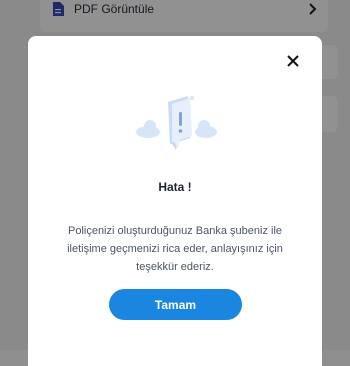 This screenshot has width=350, height=366. What do you see at coordinates (175, 187) in the screenshot?
I see `dialog-title: Hata !` at bounding box center [175, 187].